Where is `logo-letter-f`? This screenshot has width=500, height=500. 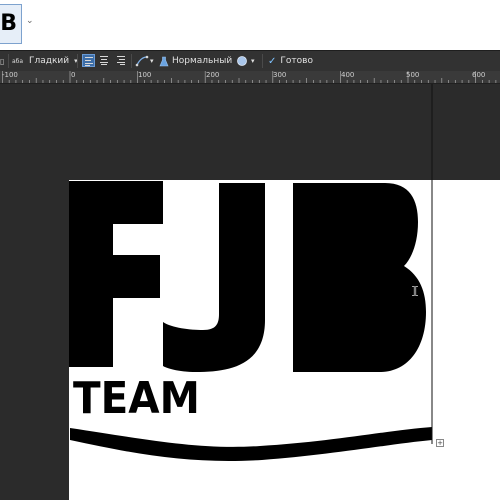 logo-letter-f is located at coordinates (116, 274).